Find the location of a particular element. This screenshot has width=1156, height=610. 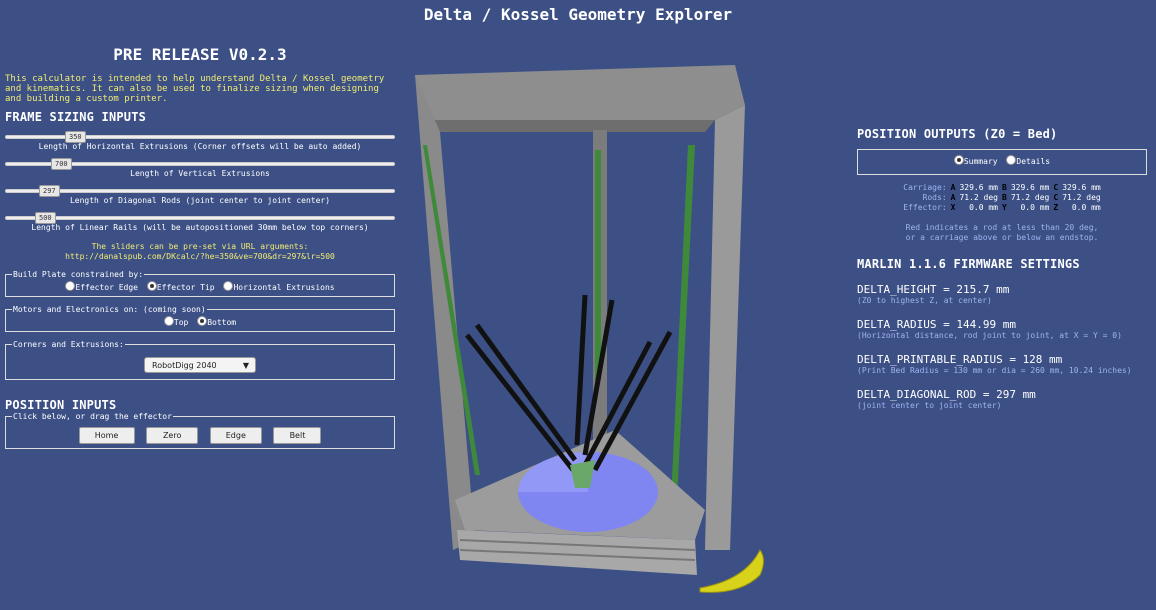

axis-letter: Y is located at coordinates (1004, 207).